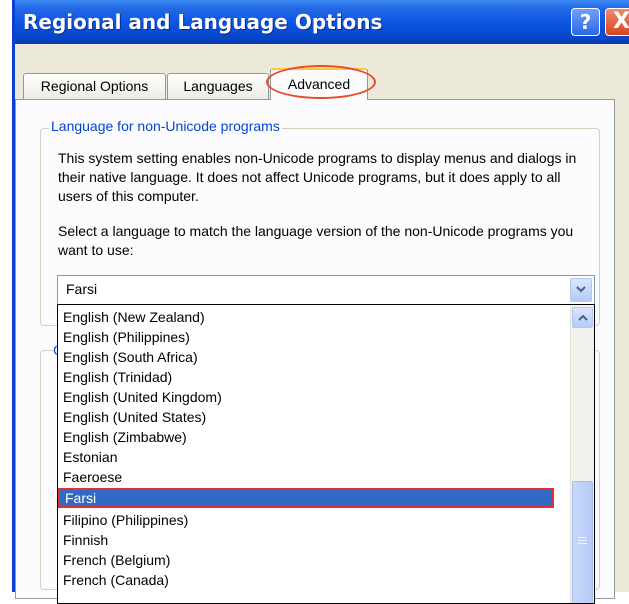  What do you see at coordinates (82, 289) in the screenshot?
I see `combobox-value: Farsi` at bounding box center [82, 289].